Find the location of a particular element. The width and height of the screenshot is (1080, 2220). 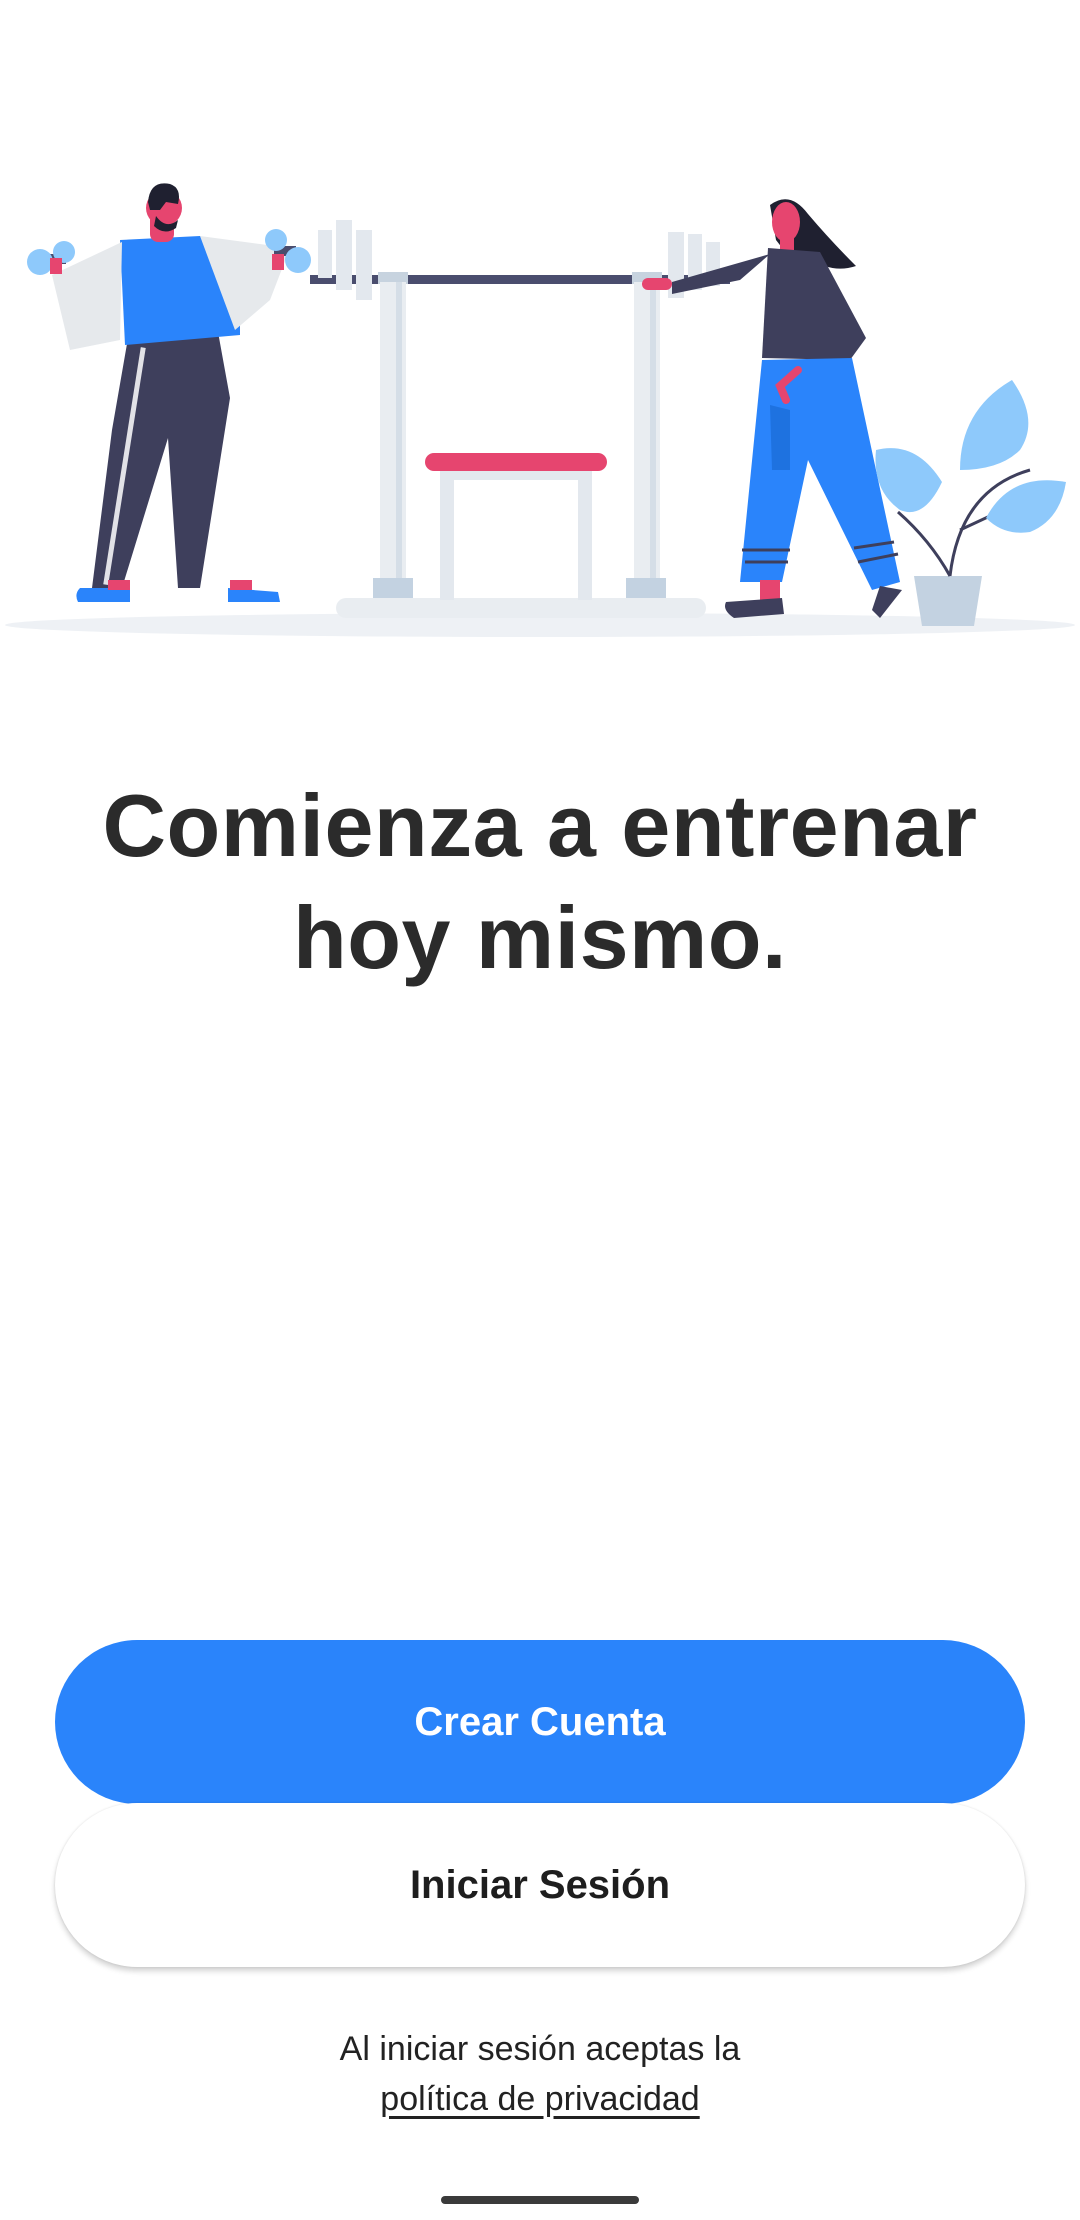

potted-plant is located at coordinates (970, 503).